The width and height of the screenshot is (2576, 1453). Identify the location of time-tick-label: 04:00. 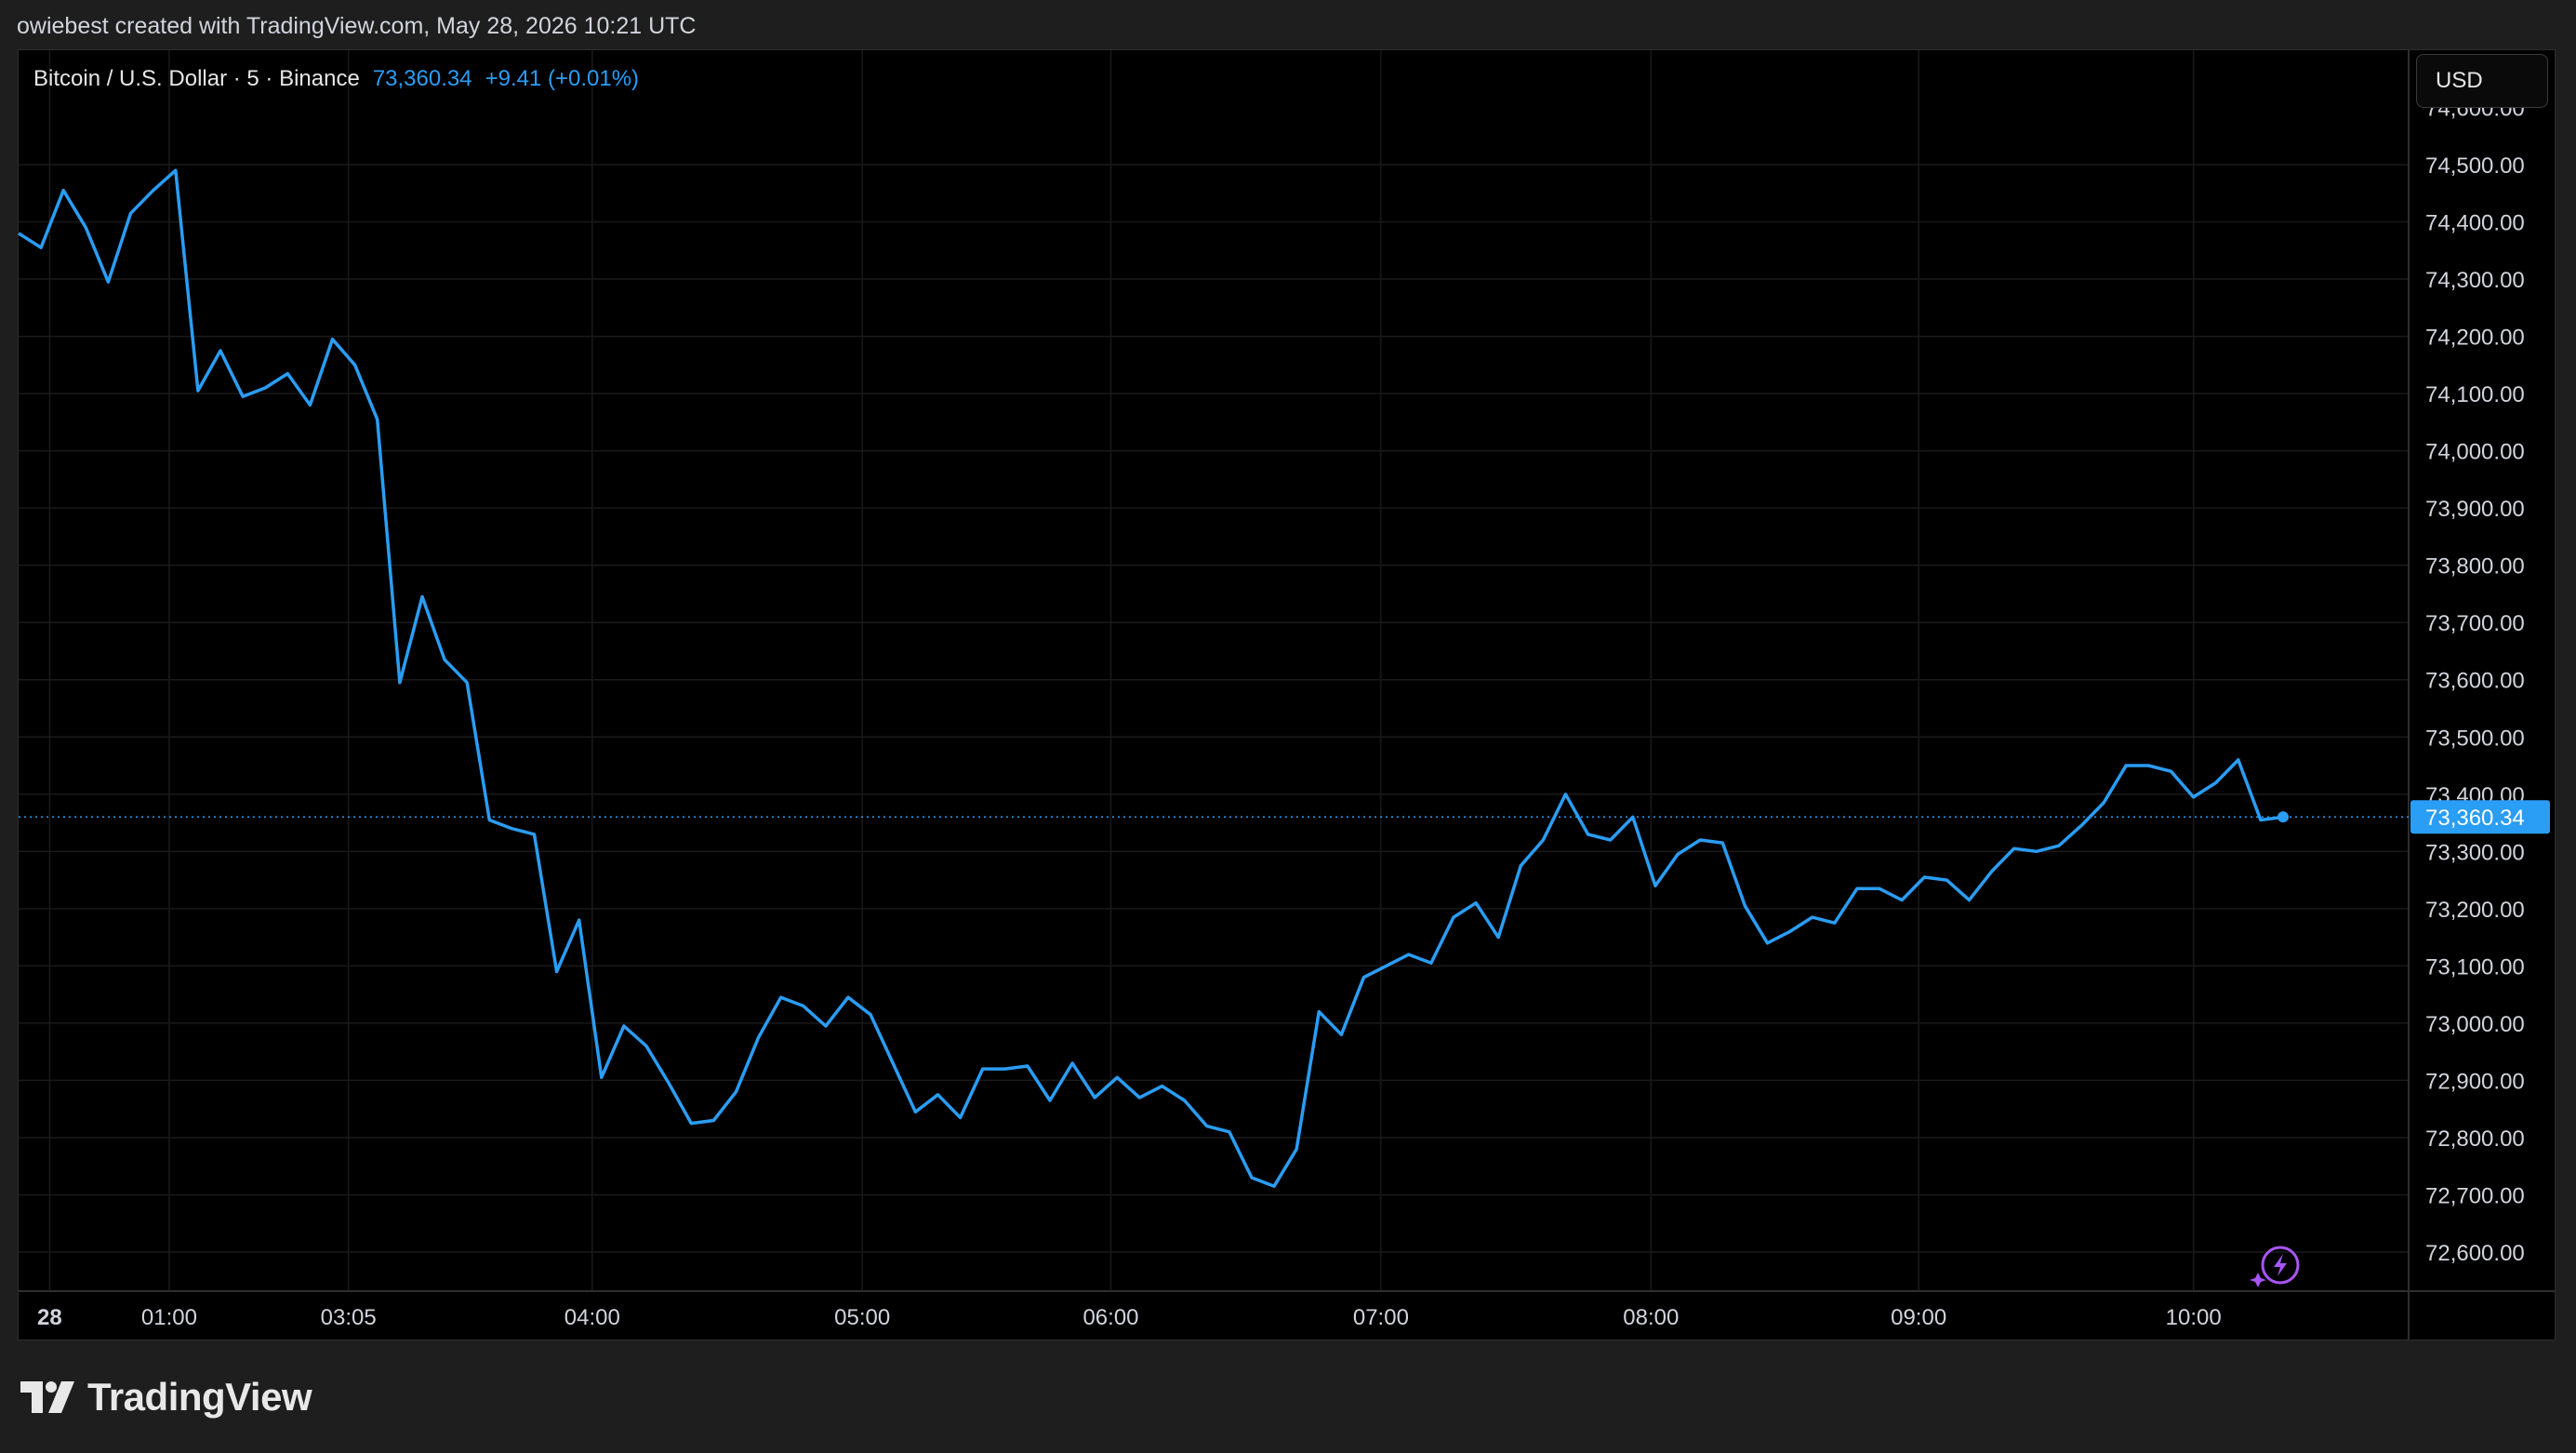
(592, 1317).